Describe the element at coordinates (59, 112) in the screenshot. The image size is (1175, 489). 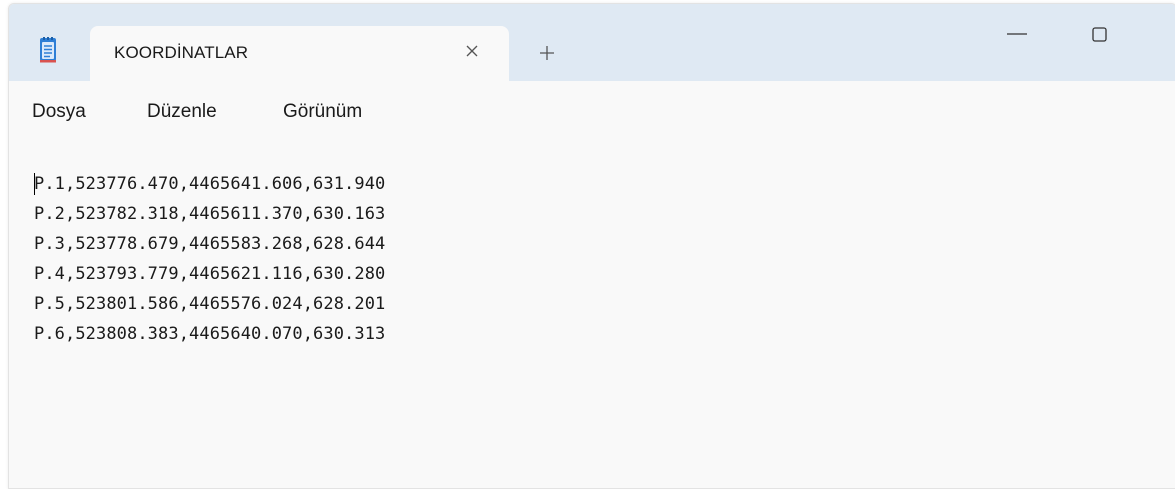
I see `menu-item-file: Dosya` at that location.